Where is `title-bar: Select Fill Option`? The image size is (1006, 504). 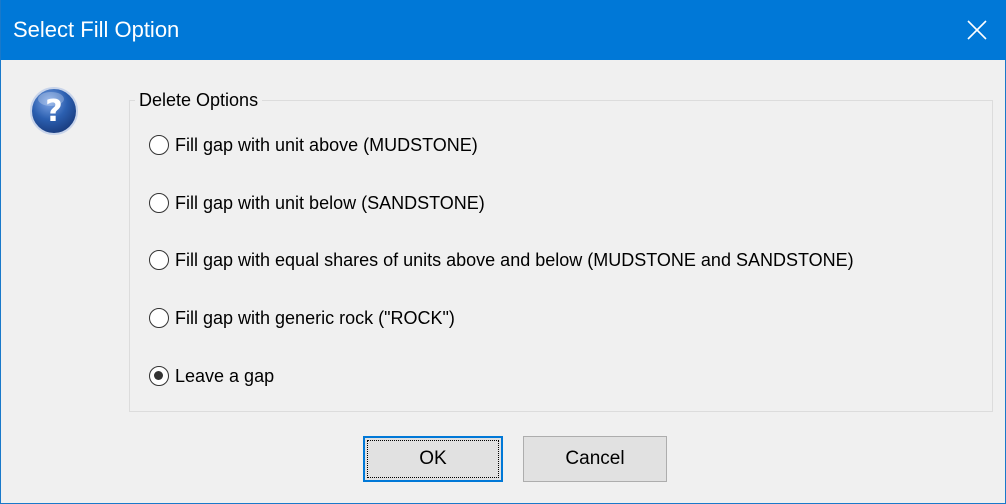
title-bar: Select Fill Option is located at coordinates (503, 30).